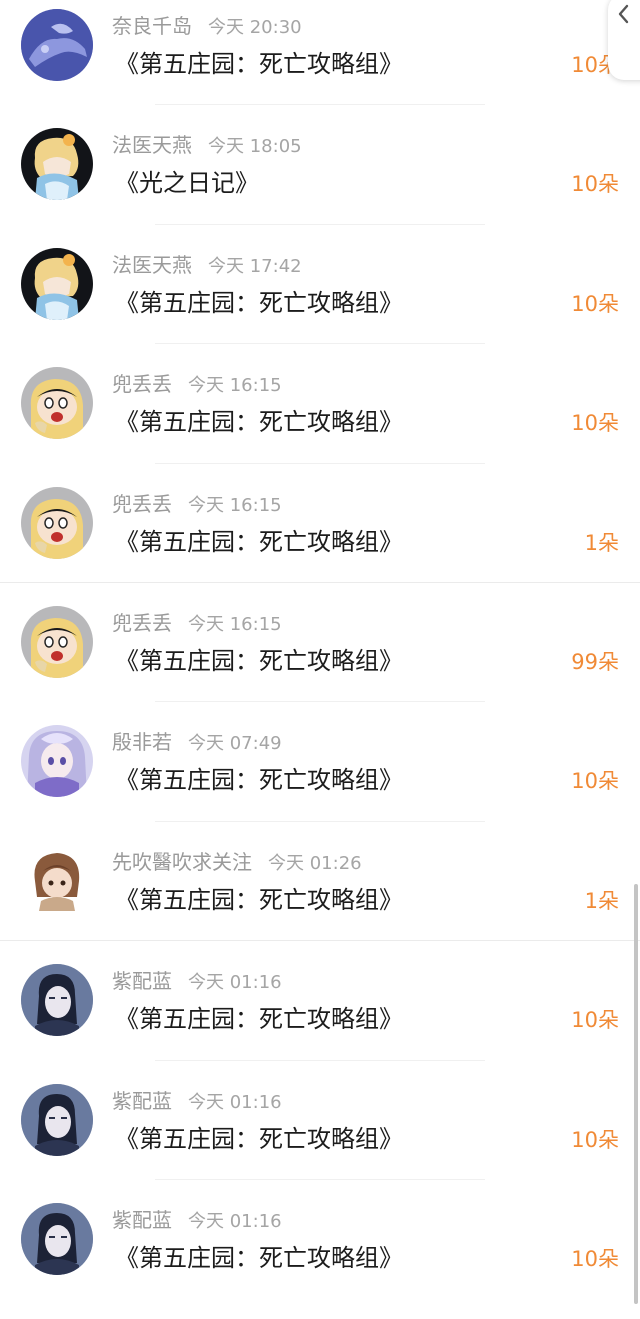 Image resolution: width=640 pixels, height=1319 pixels. I want to click on timestamp: 今天 18:05, so click(255, 147).